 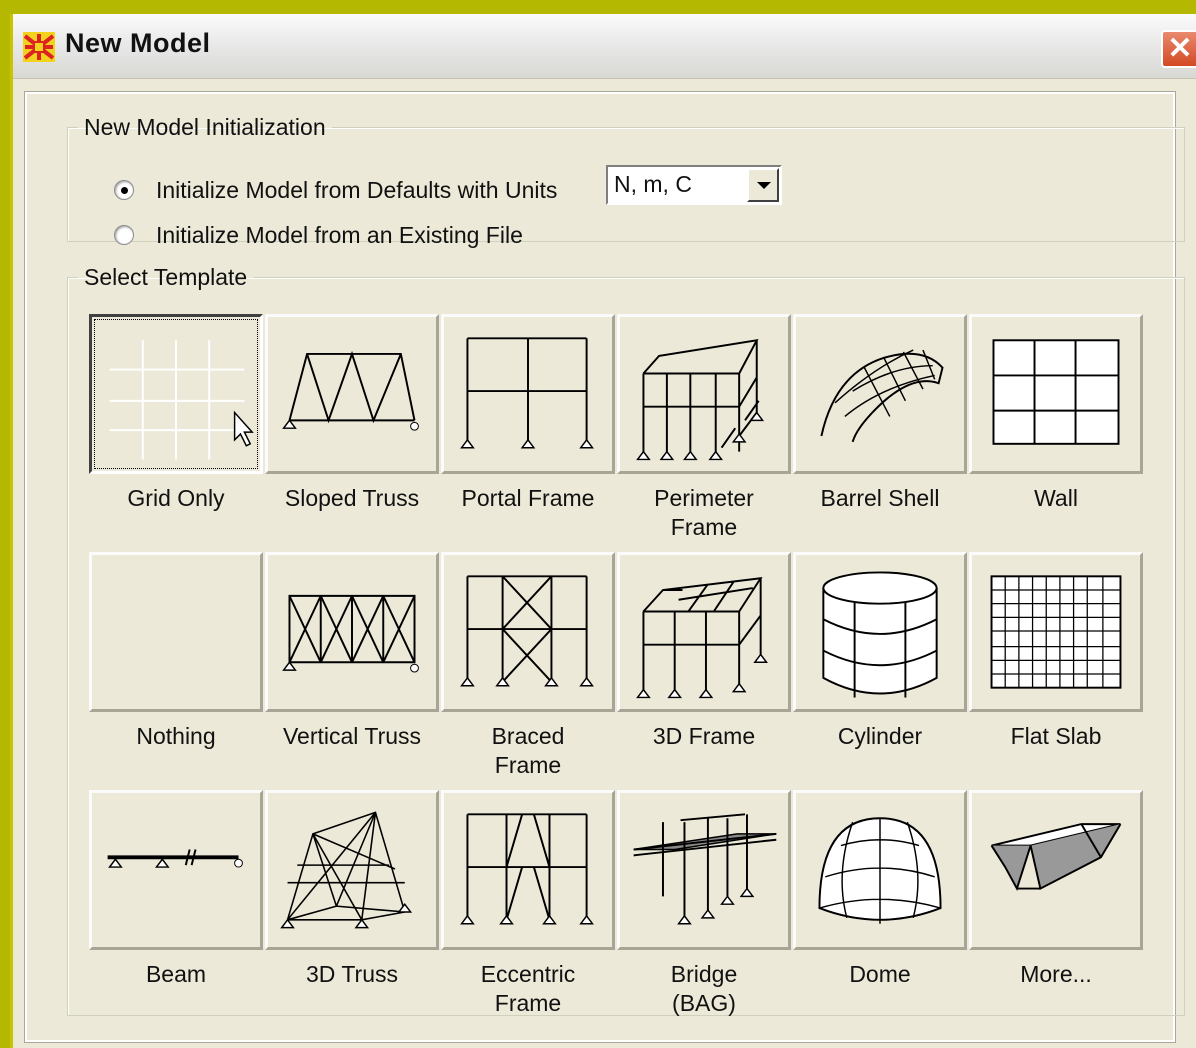 I want to click on perimeter-frame-icon, so click(x=700, y=400).